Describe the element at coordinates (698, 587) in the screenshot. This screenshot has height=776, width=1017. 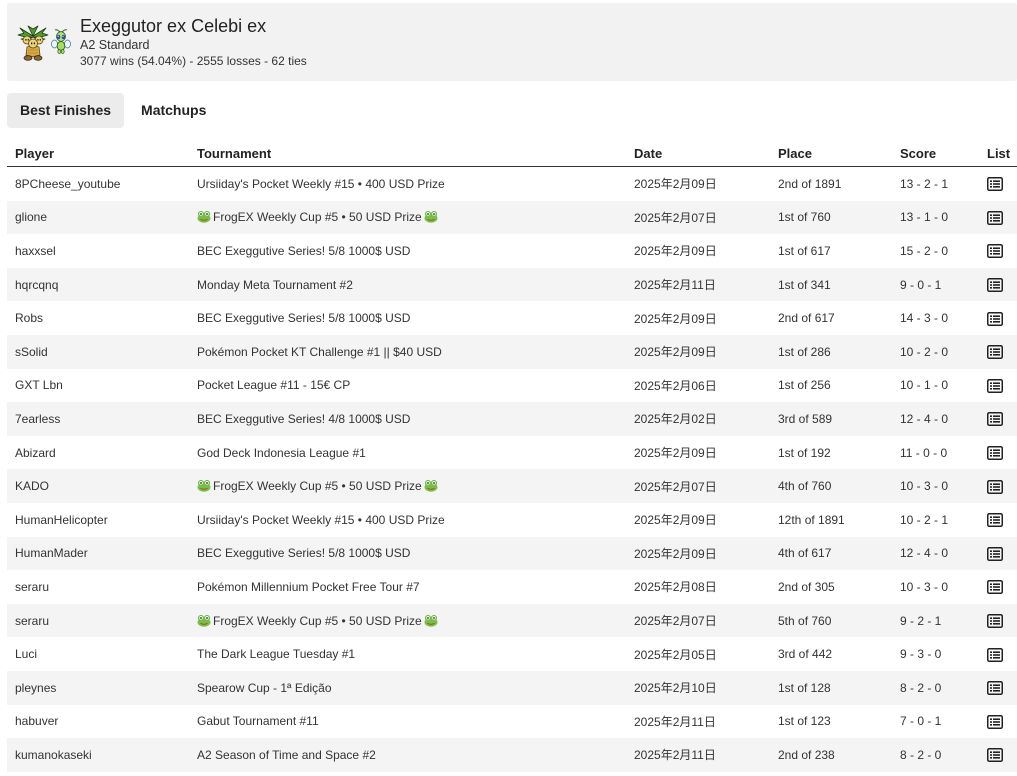
I see `date-cell: 2025年2月08日` at that location.